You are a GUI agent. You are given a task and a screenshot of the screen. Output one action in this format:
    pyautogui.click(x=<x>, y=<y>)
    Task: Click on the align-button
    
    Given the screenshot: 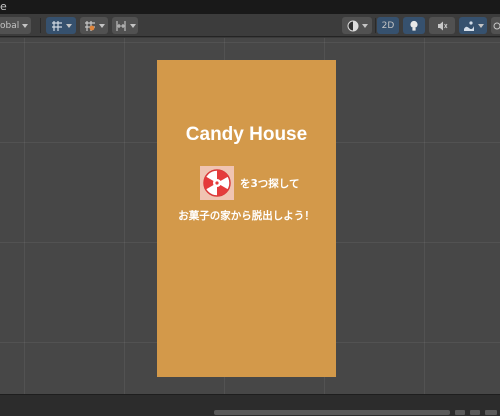 What is the action you would take?
    pyautogui.click(x=125, y=25)
    